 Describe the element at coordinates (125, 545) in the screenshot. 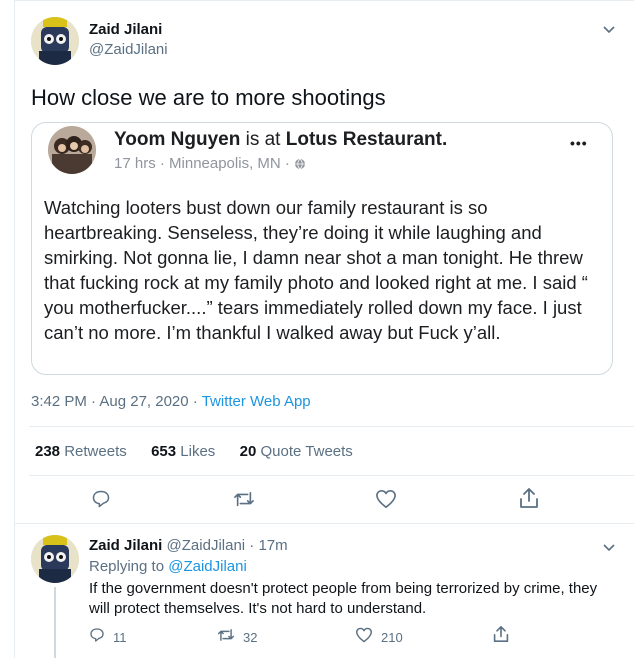

I see `reply-author-name: Zaid Jilani` at that location.